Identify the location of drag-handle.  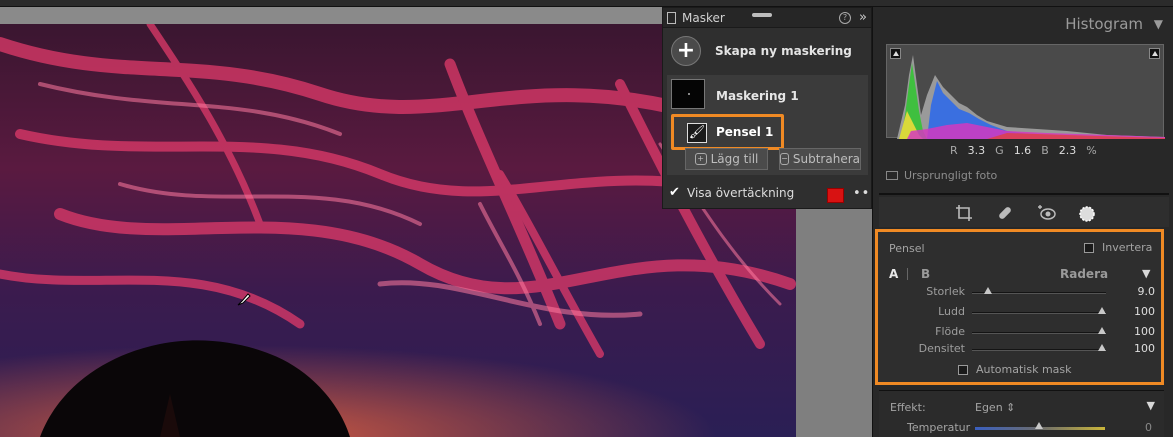
(762, 15).